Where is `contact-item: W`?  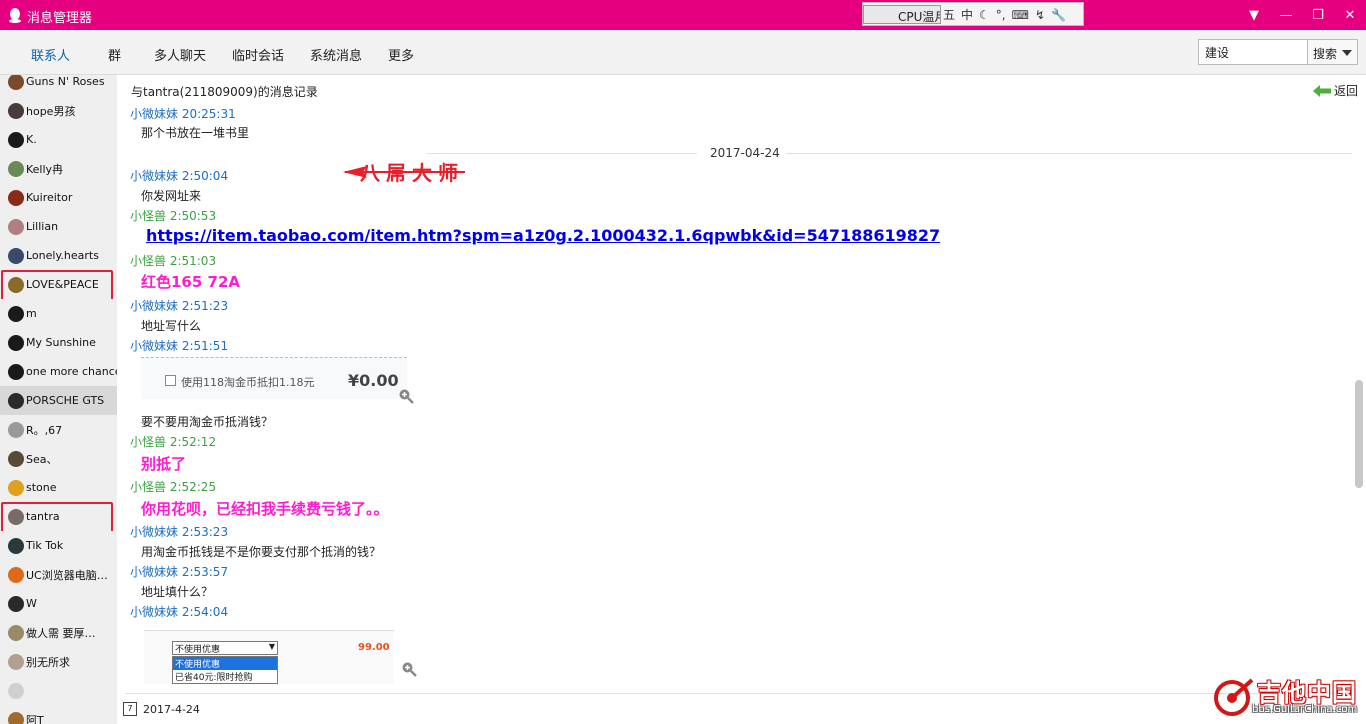
contact-item: W is located at coordinates (58, 603).